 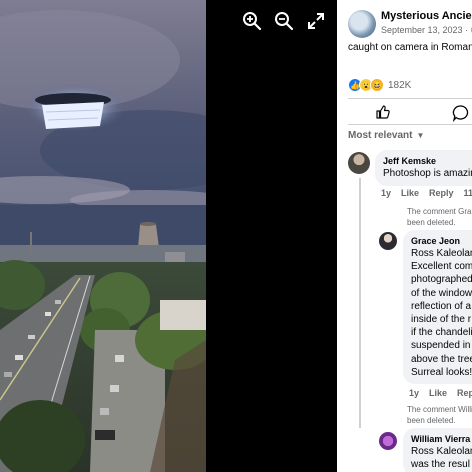 What do you see at coordinates (316, 21) in the screenshot?
I see `fullscreen-icon` at bounding box center [316, 21].